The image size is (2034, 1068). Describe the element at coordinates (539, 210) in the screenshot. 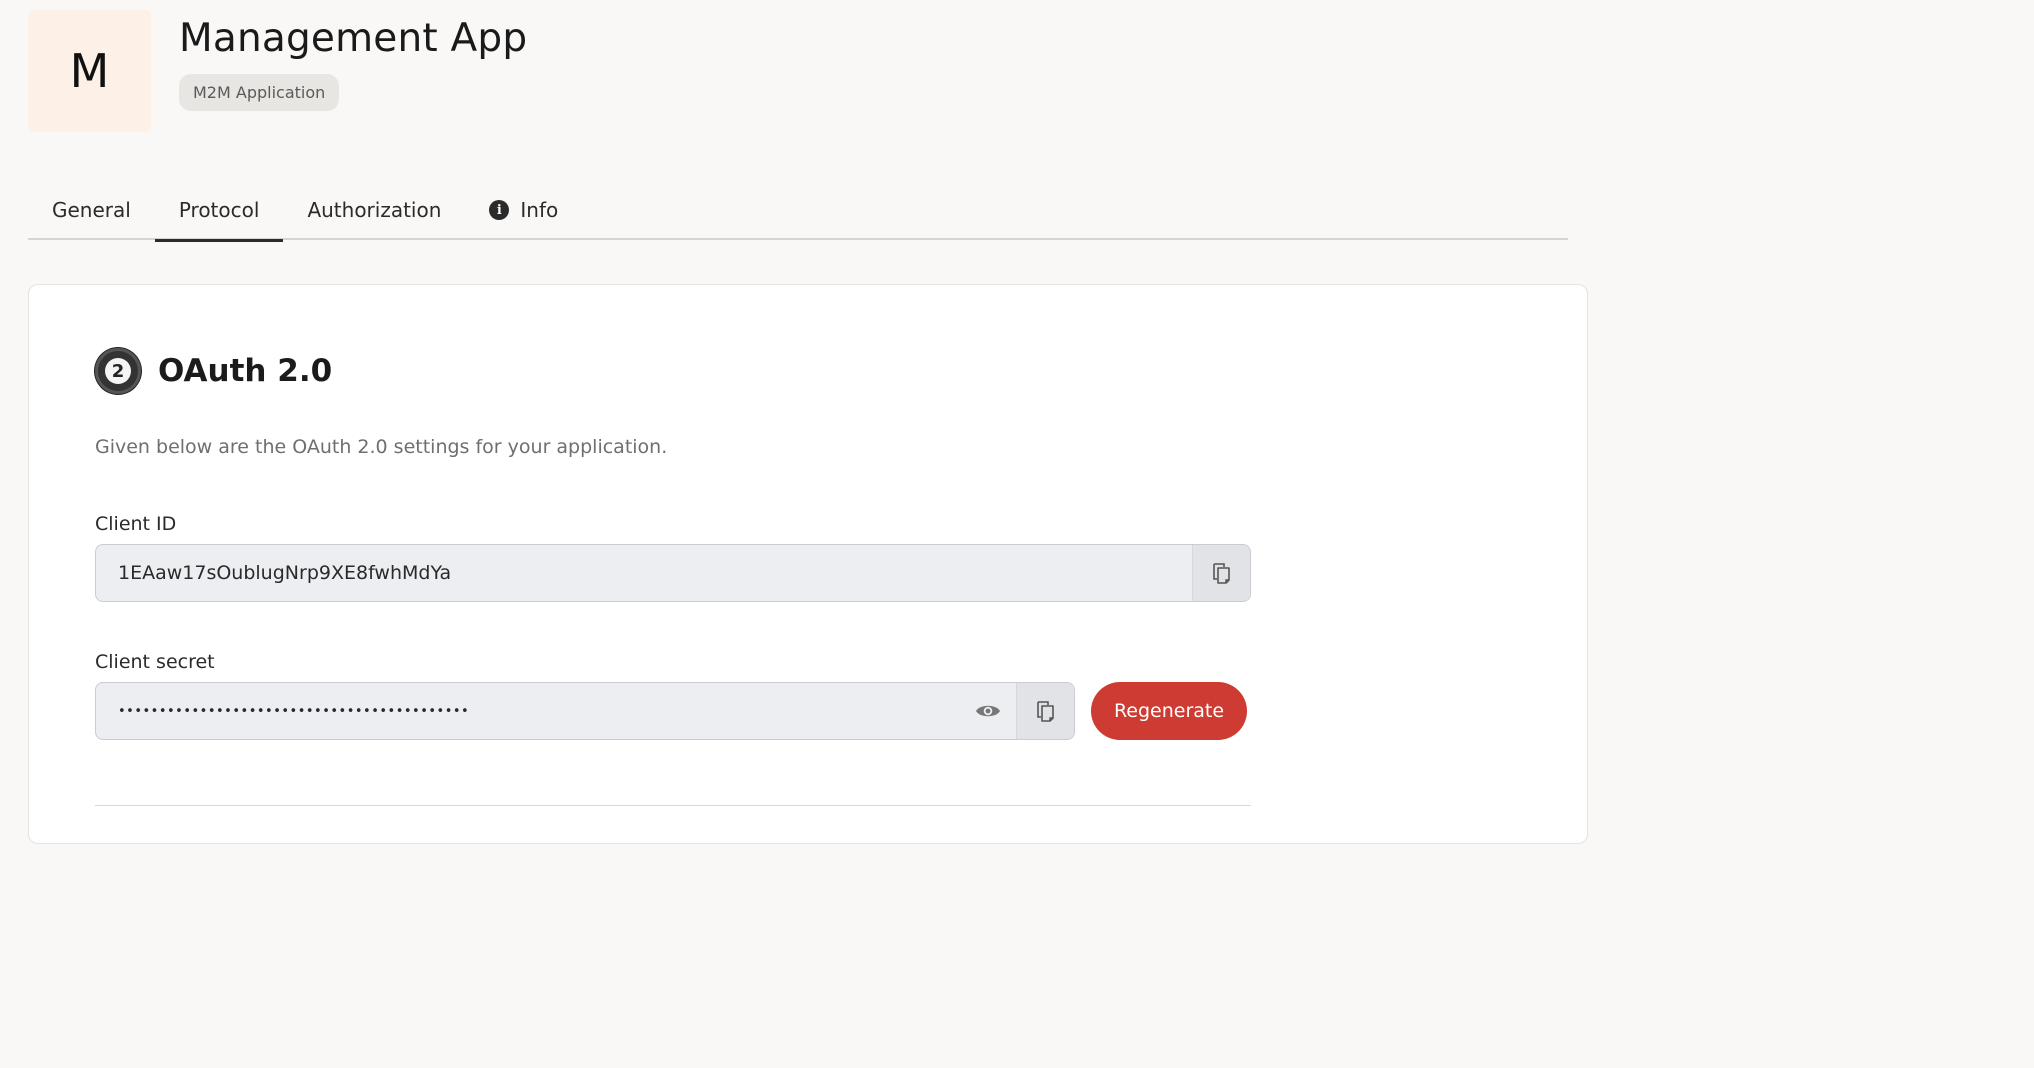

I see `tab-label: Info` at that location.